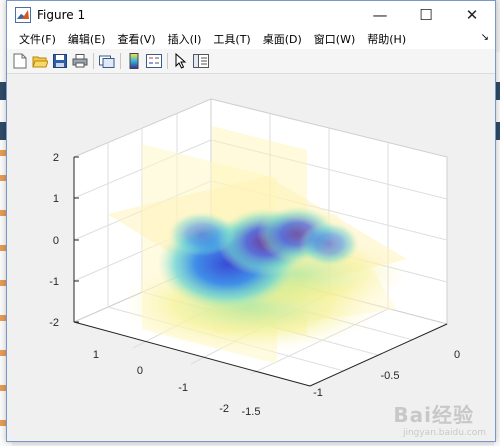 The width and height of the screenshot is (500, 446). I want to click on close-button: ✕, so click(472, 15).